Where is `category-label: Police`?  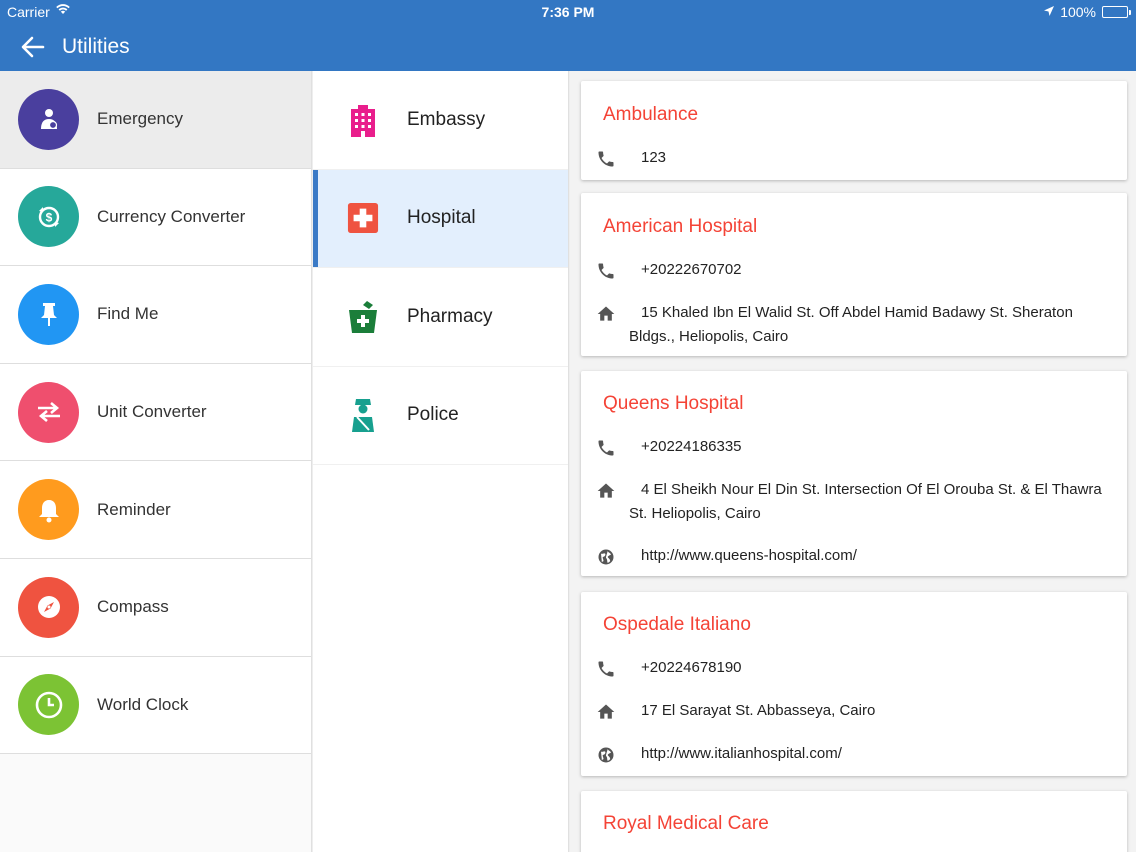
category-label: Police is located at coordinates (433, 415).